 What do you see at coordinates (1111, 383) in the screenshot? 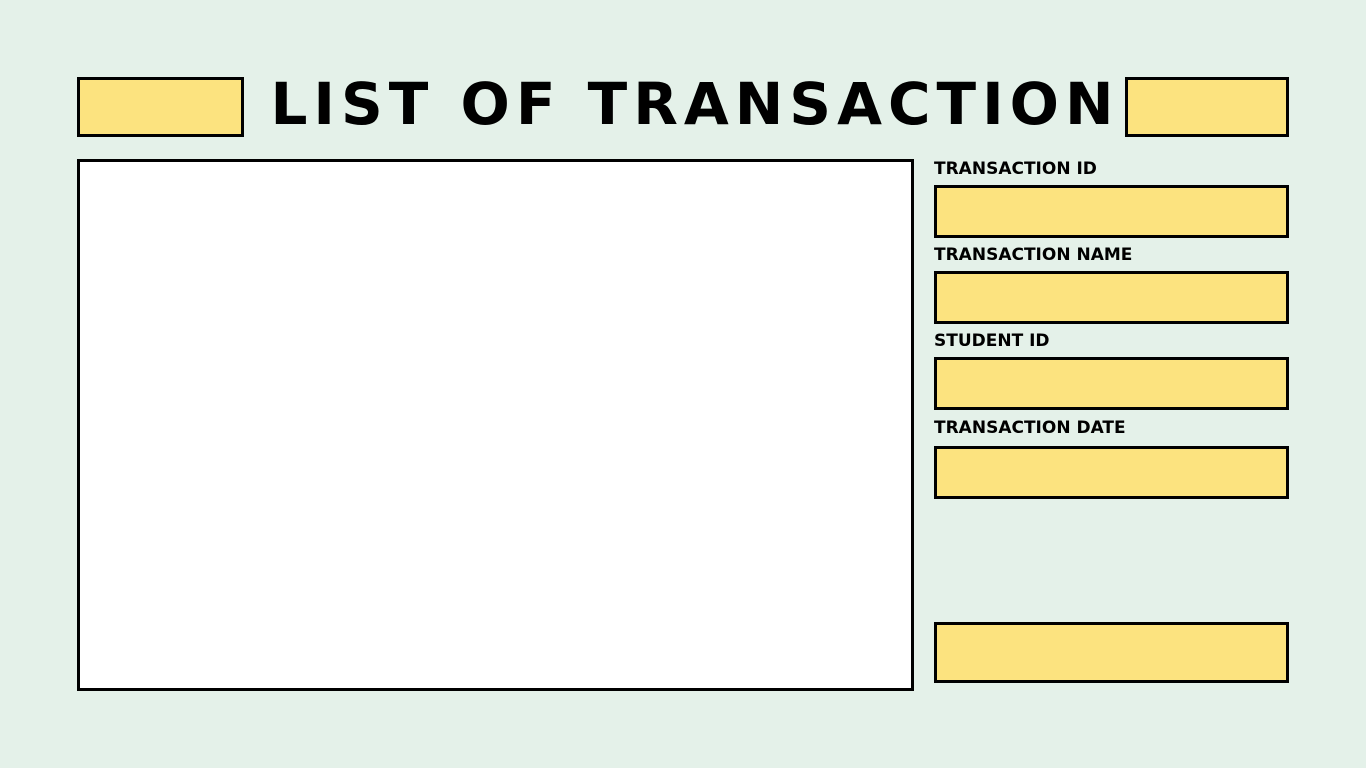
I see `student-id-input` at bounding box center [1111, 383].